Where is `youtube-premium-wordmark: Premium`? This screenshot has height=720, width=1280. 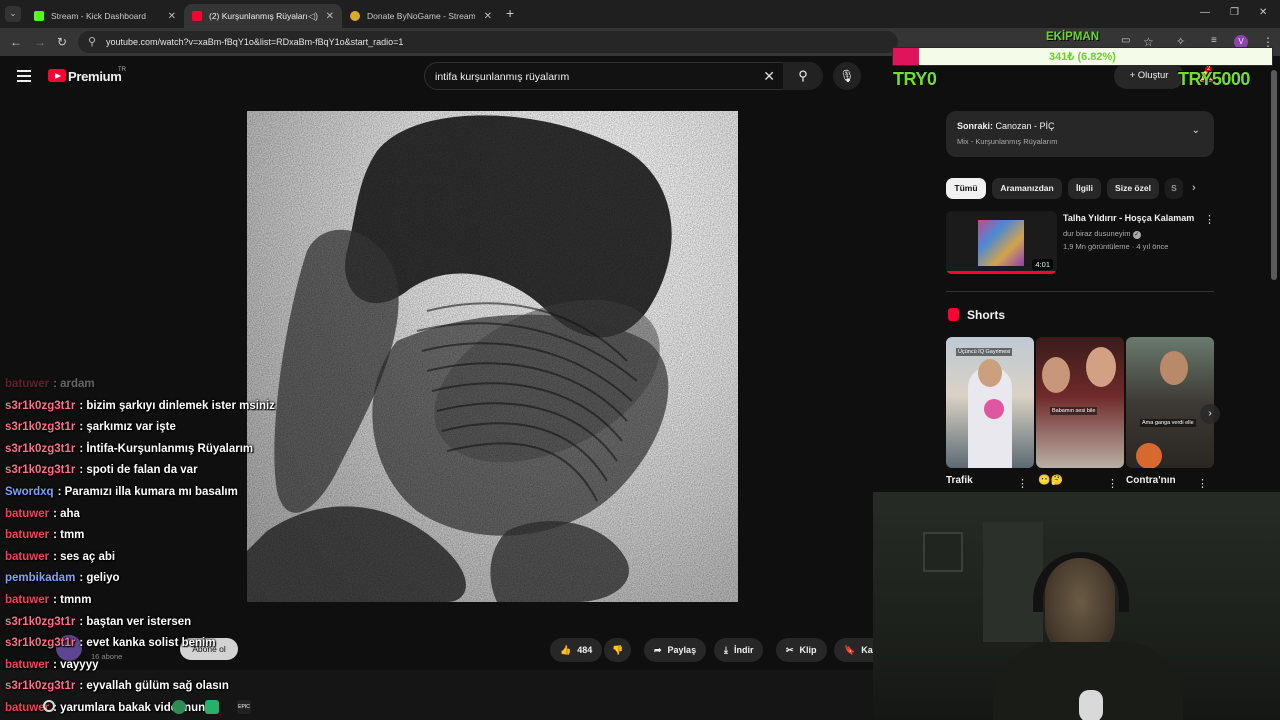
youtube-premium-wordmark: Premium is located at coordinates (95, 76).